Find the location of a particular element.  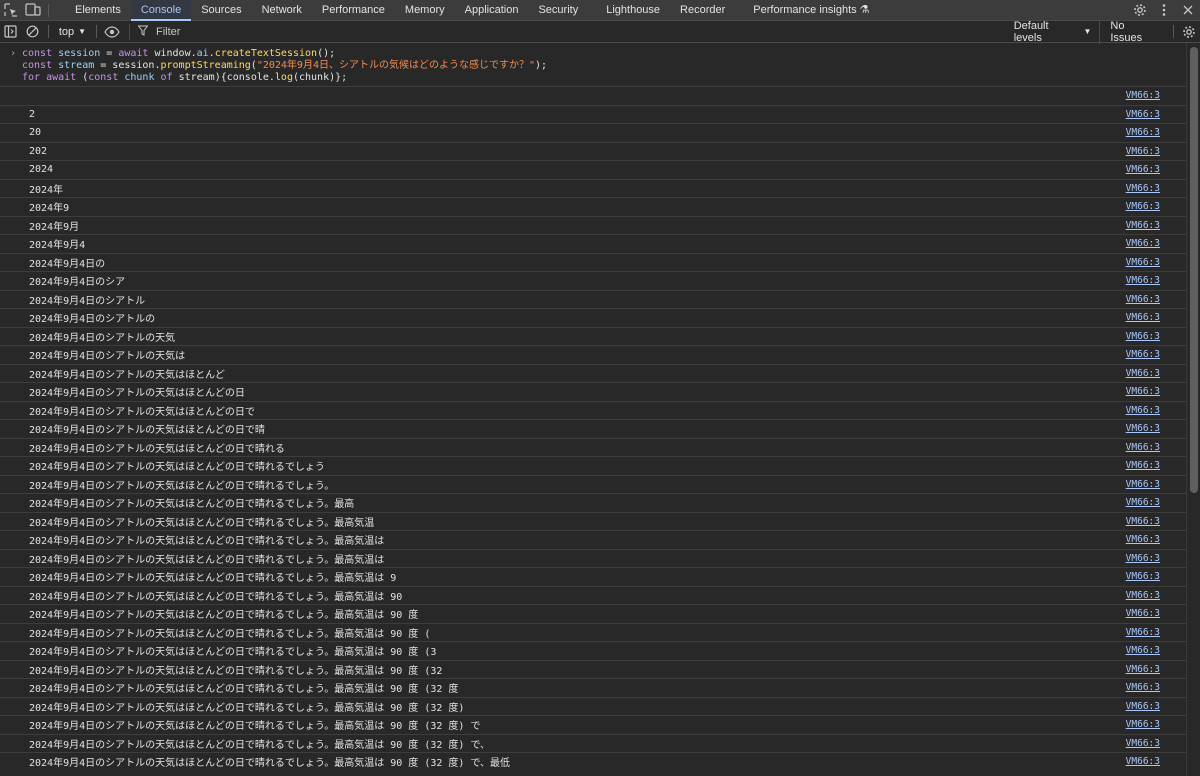

log-levels-dropdown: Default levels ▼ is located at coordinates (1053, 32).